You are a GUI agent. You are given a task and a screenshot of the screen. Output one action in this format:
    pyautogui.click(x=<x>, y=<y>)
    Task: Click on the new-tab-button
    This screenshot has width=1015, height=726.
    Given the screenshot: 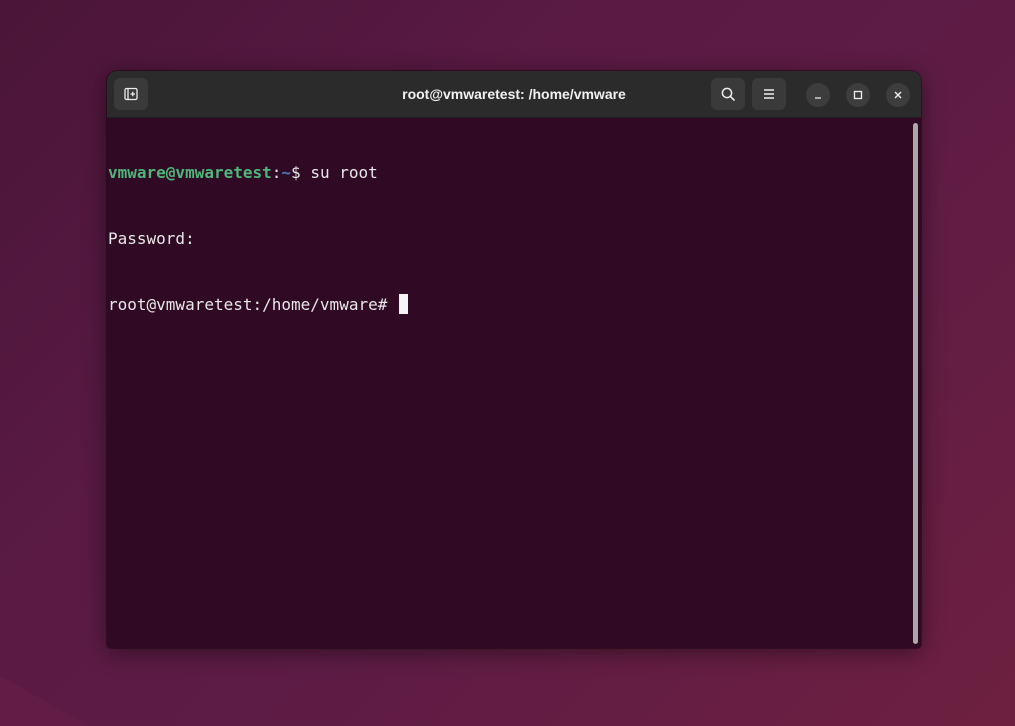 What is the action you would take?
    pyautogui.click(x=131, y=94)
    